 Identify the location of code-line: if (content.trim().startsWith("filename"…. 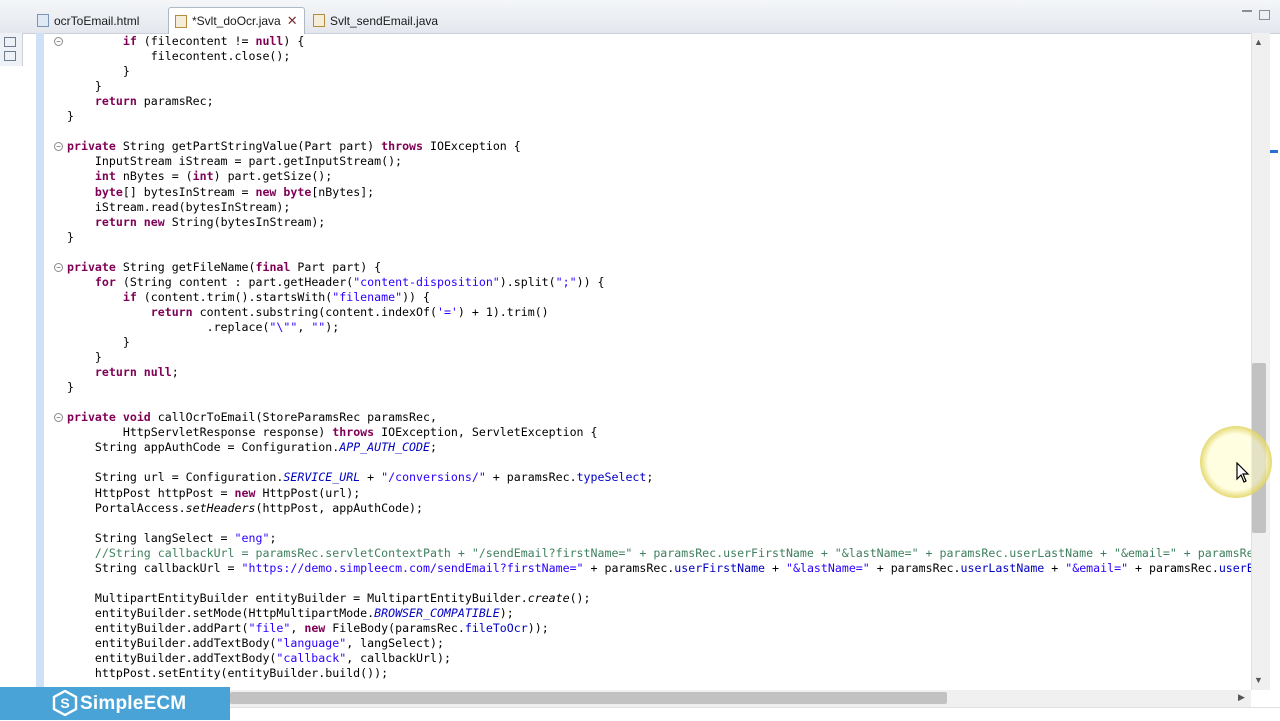
(248, 297).